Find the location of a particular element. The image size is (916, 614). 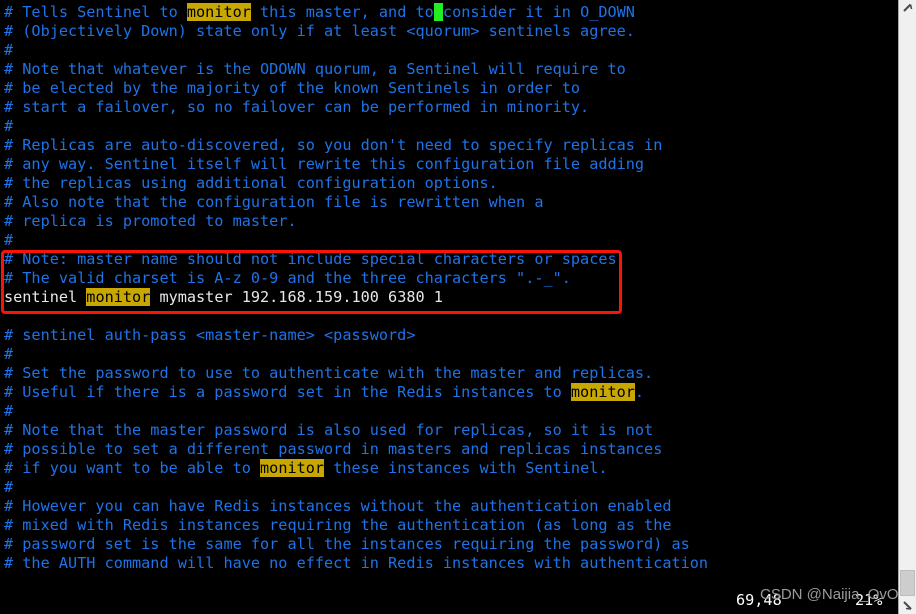

line-text: these instances with Sentinel. is located at coordinates (466, 468).